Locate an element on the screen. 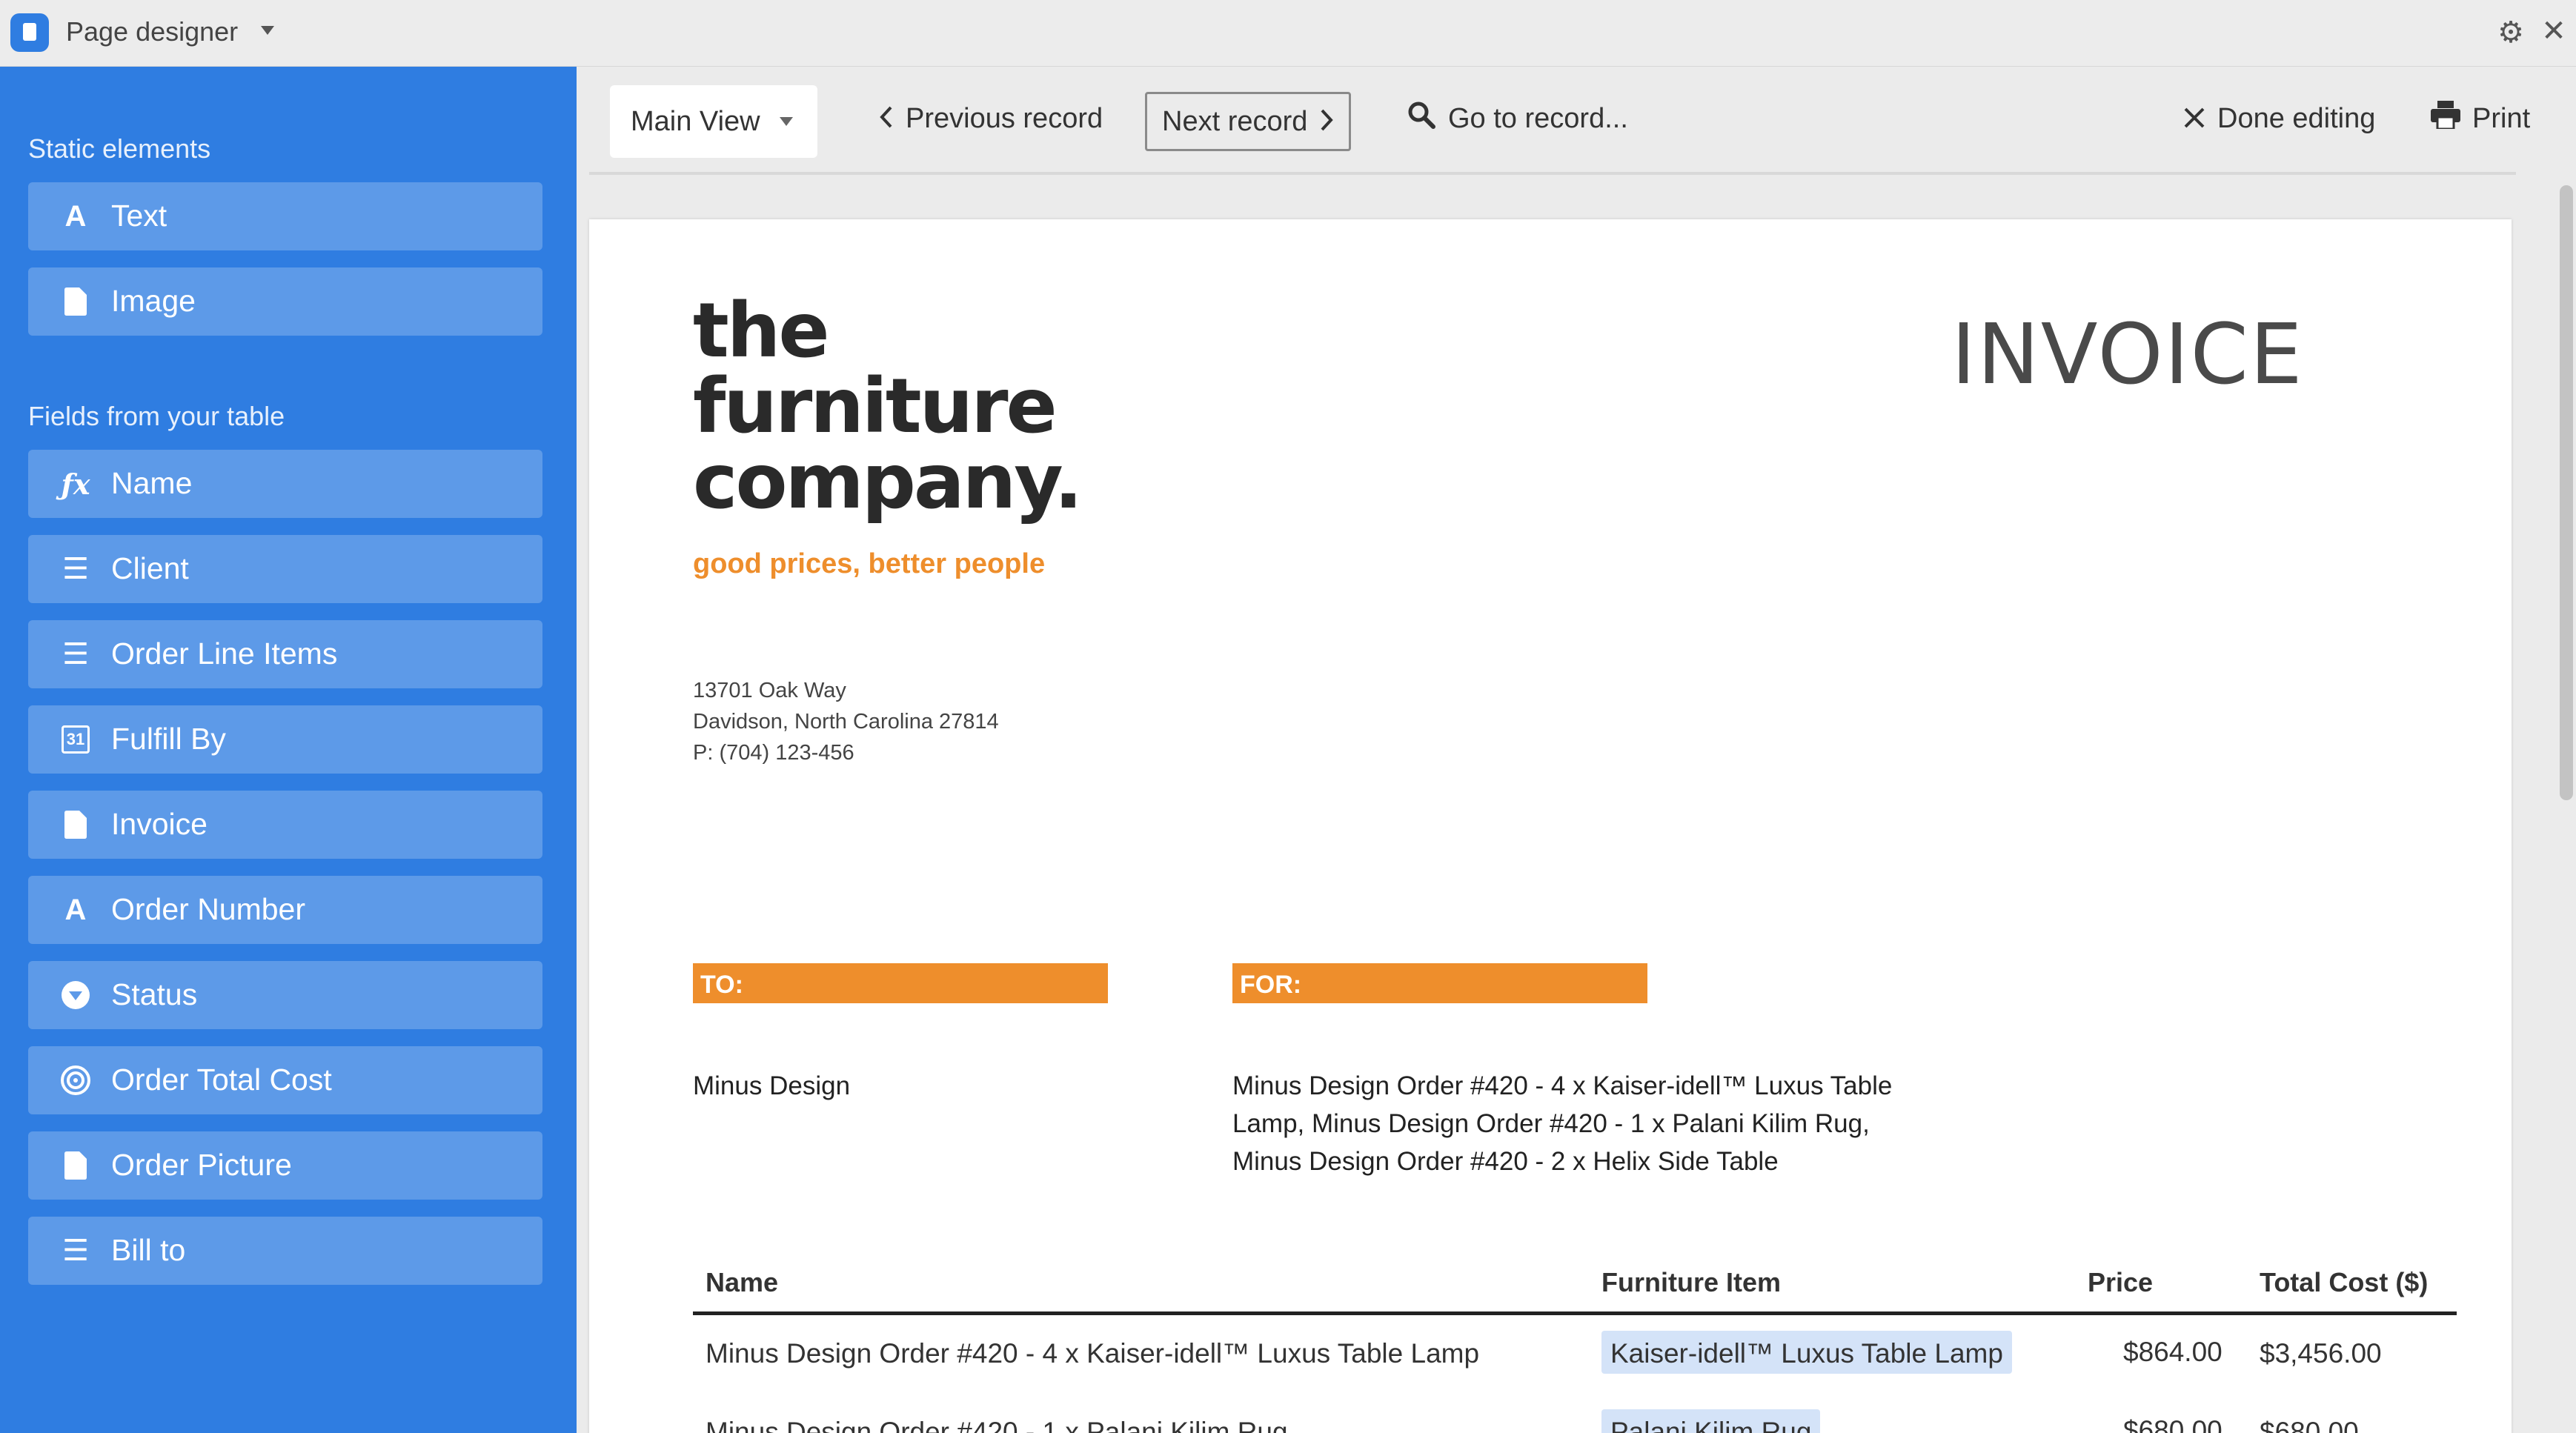  to-label-bar: TO: is located at coordinates (900, 983).